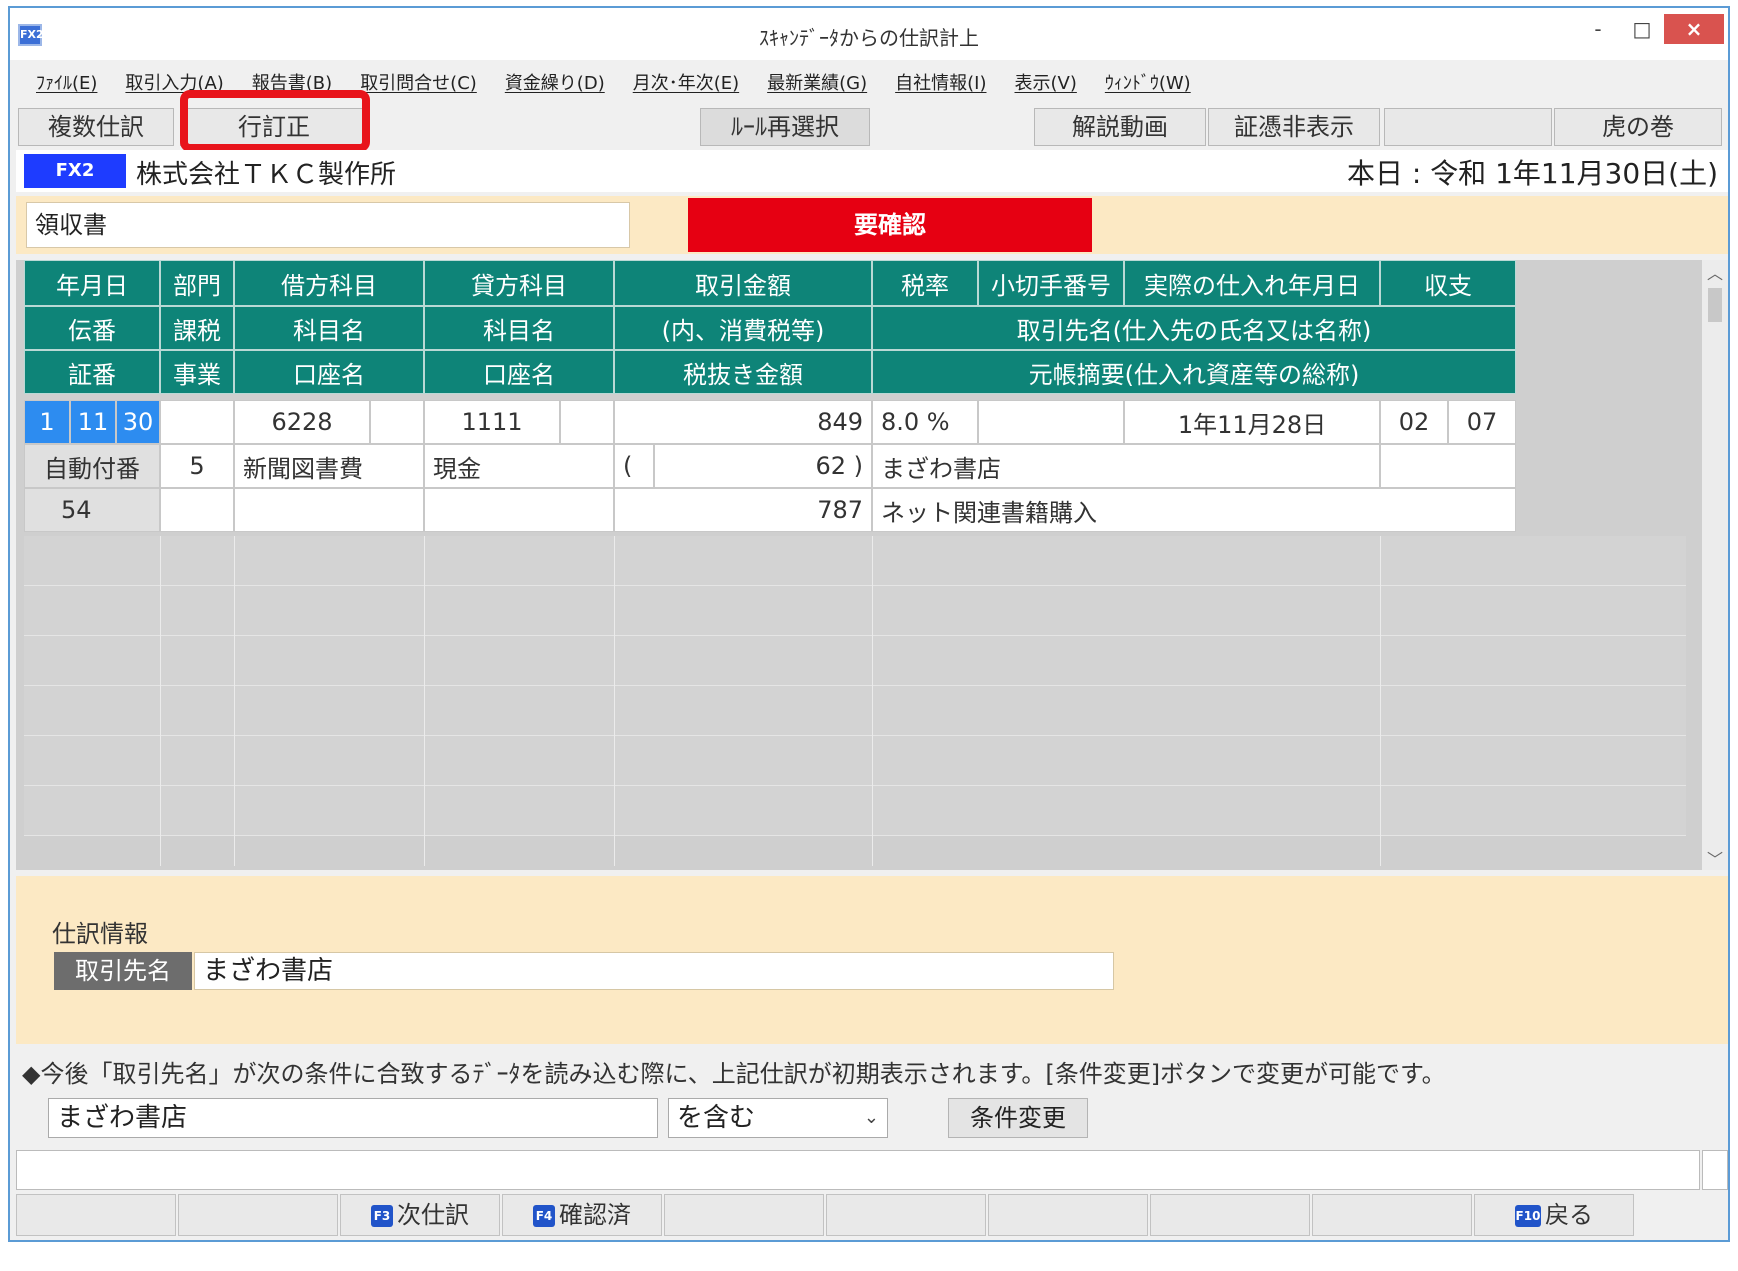 The image size is (1738, 1271). I want to click on confirmed-label: 確認済, so click(595, 1215).